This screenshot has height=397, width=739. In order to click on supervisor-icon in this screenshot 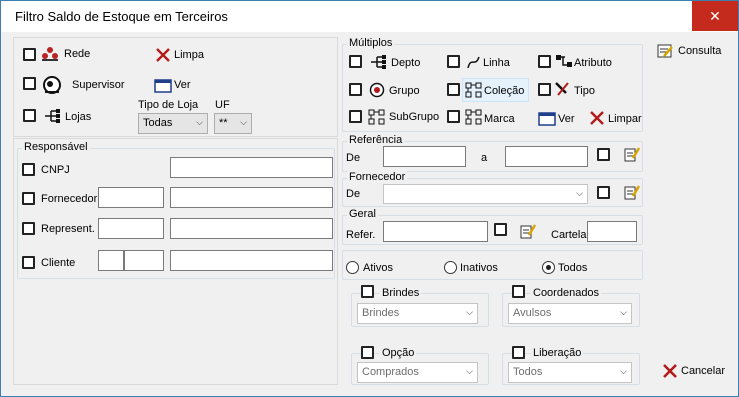, I will do `click(52, 85)`.